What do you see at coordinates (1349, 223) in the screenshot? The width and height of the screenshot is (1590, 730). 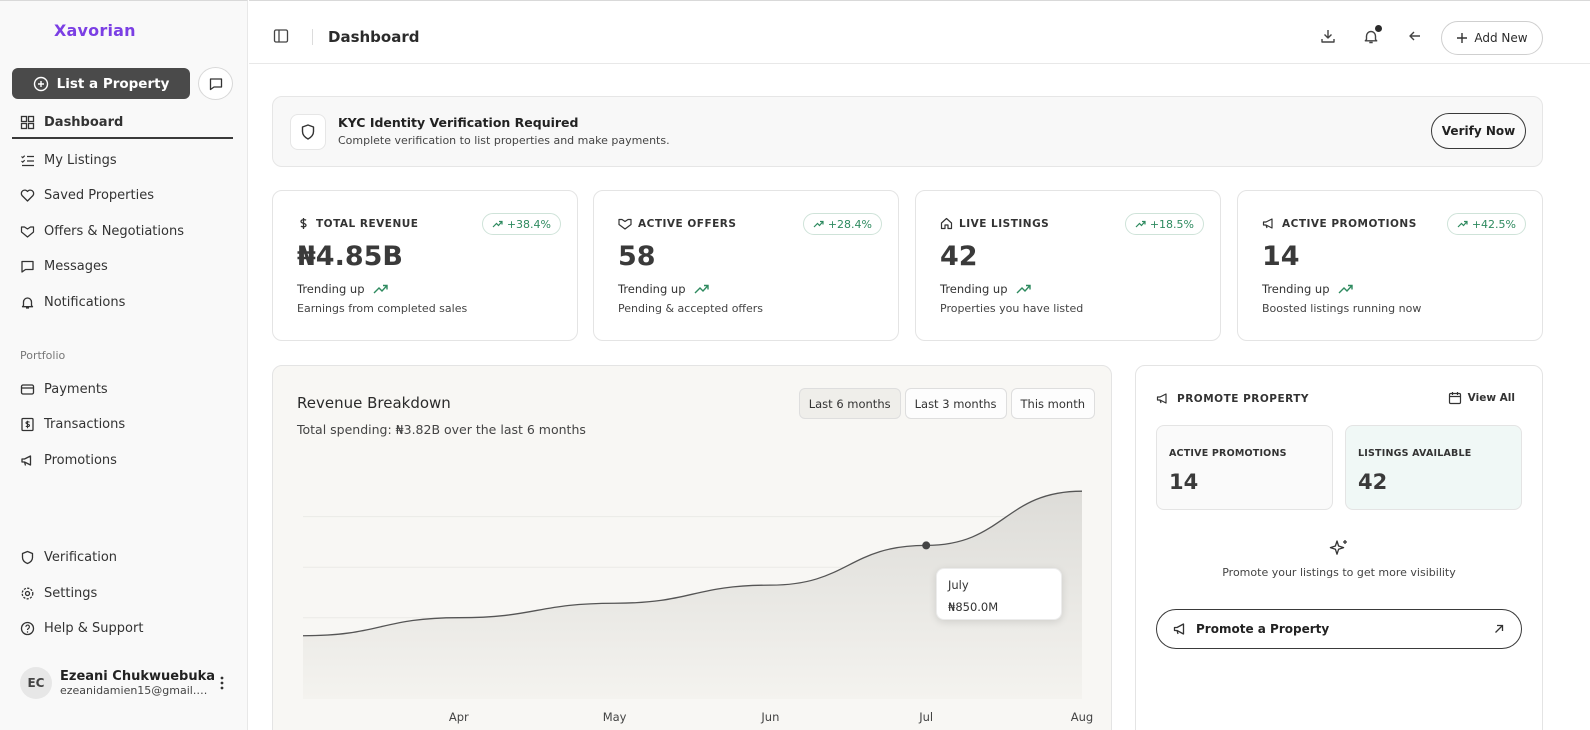 I see `stat-label: ACTIVE PROMOTIONS` at bounding box center [1349, 223].